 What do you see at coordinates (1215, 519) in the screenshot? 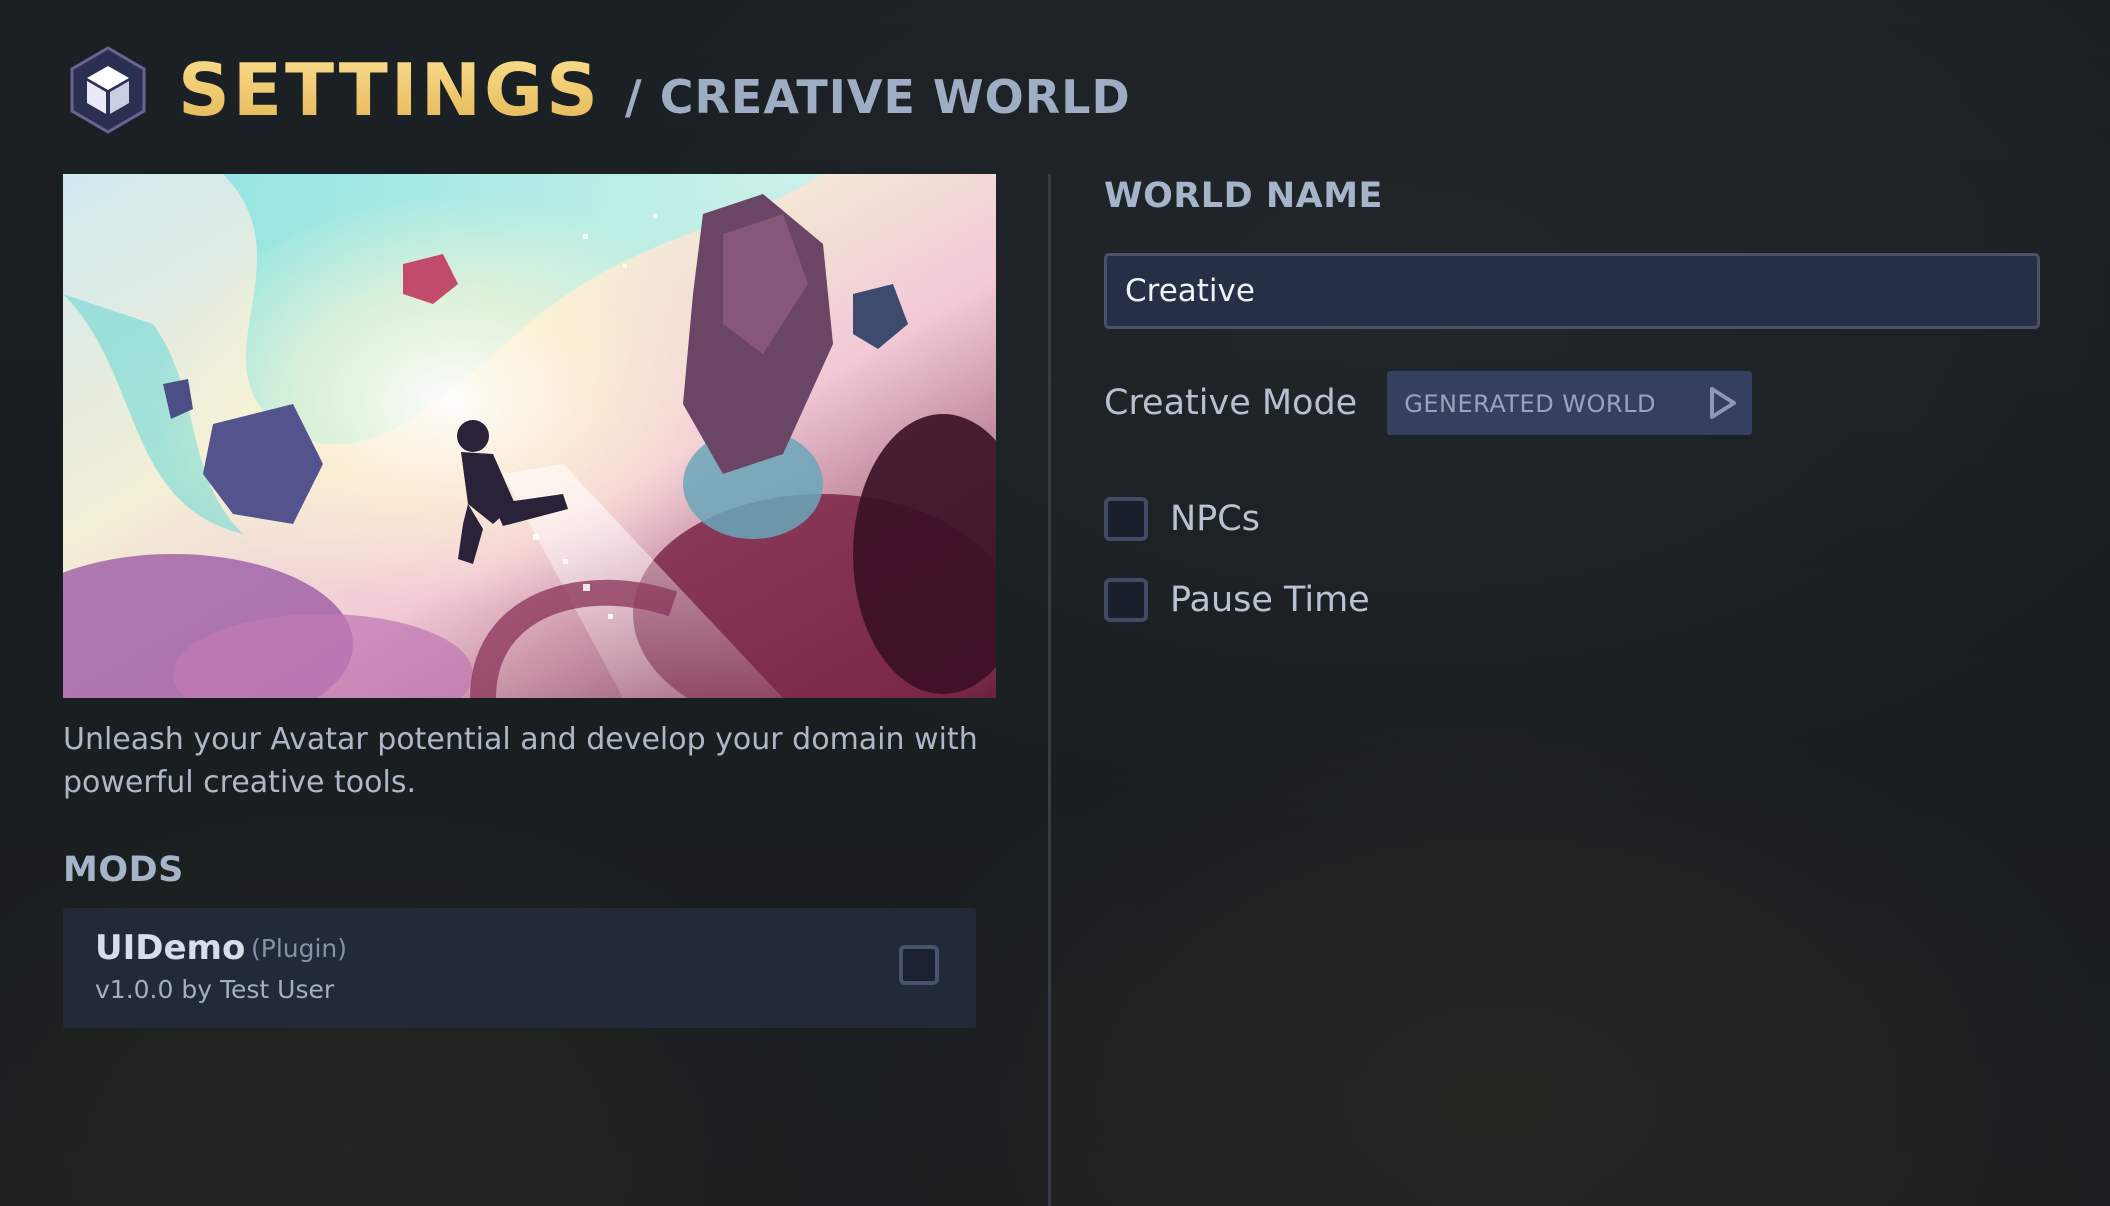
I see `npcs-label: NPCs` at bounding box center [1215, 519].